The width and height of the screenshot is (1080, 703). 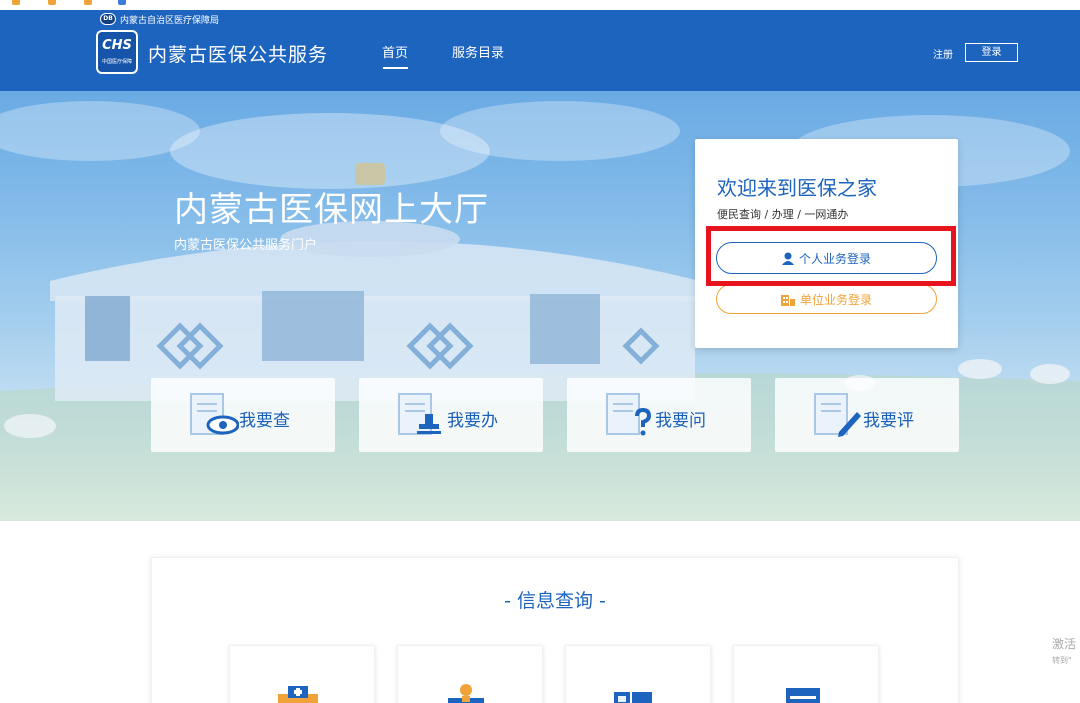 I want to click on service-tile-query: 我要查, so click(x=243, y=415).